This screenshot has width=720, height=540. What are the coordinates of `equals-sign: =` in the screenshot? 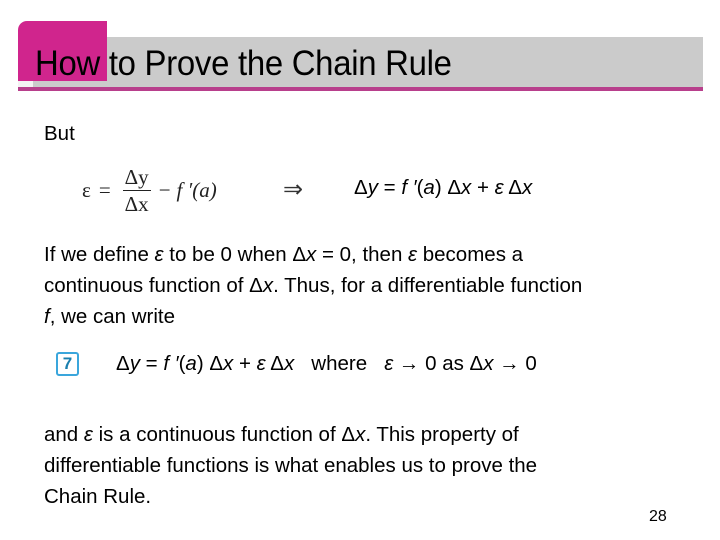 It's located at (104, 189).